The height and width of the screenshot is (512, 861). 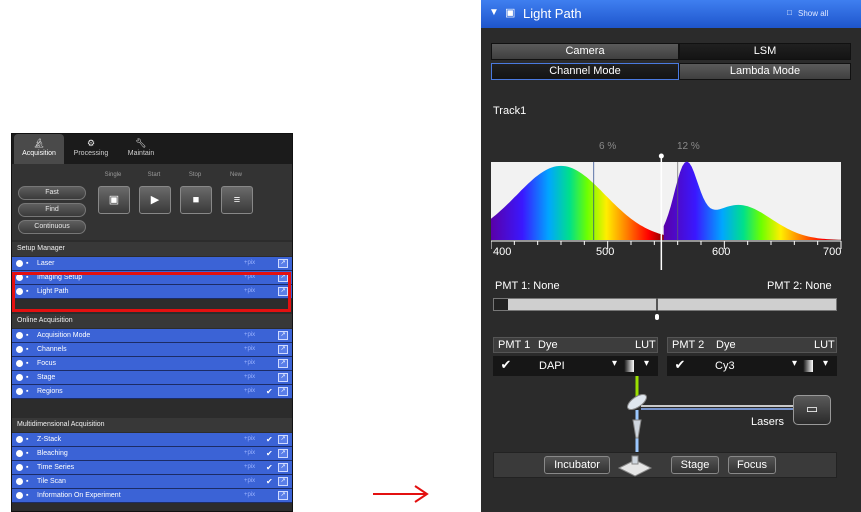 I want to click on tab-channel-mode: Channel Mode, so click(x=585, y=71).